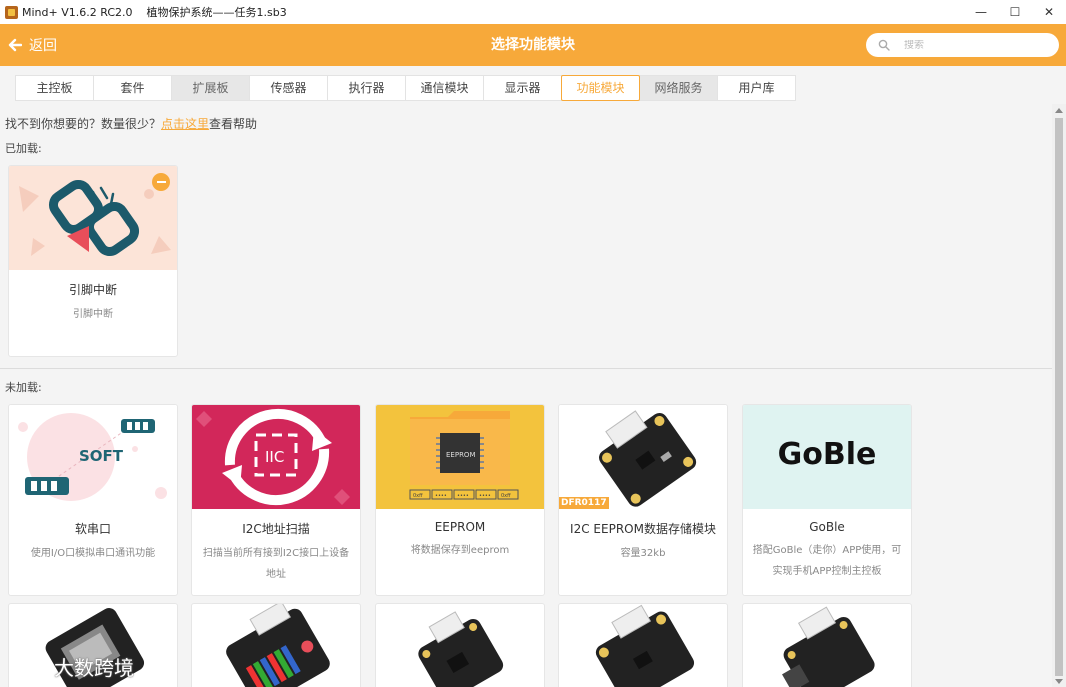  I want to click on tab-function-modules: 功能模块, so click(600, 88).